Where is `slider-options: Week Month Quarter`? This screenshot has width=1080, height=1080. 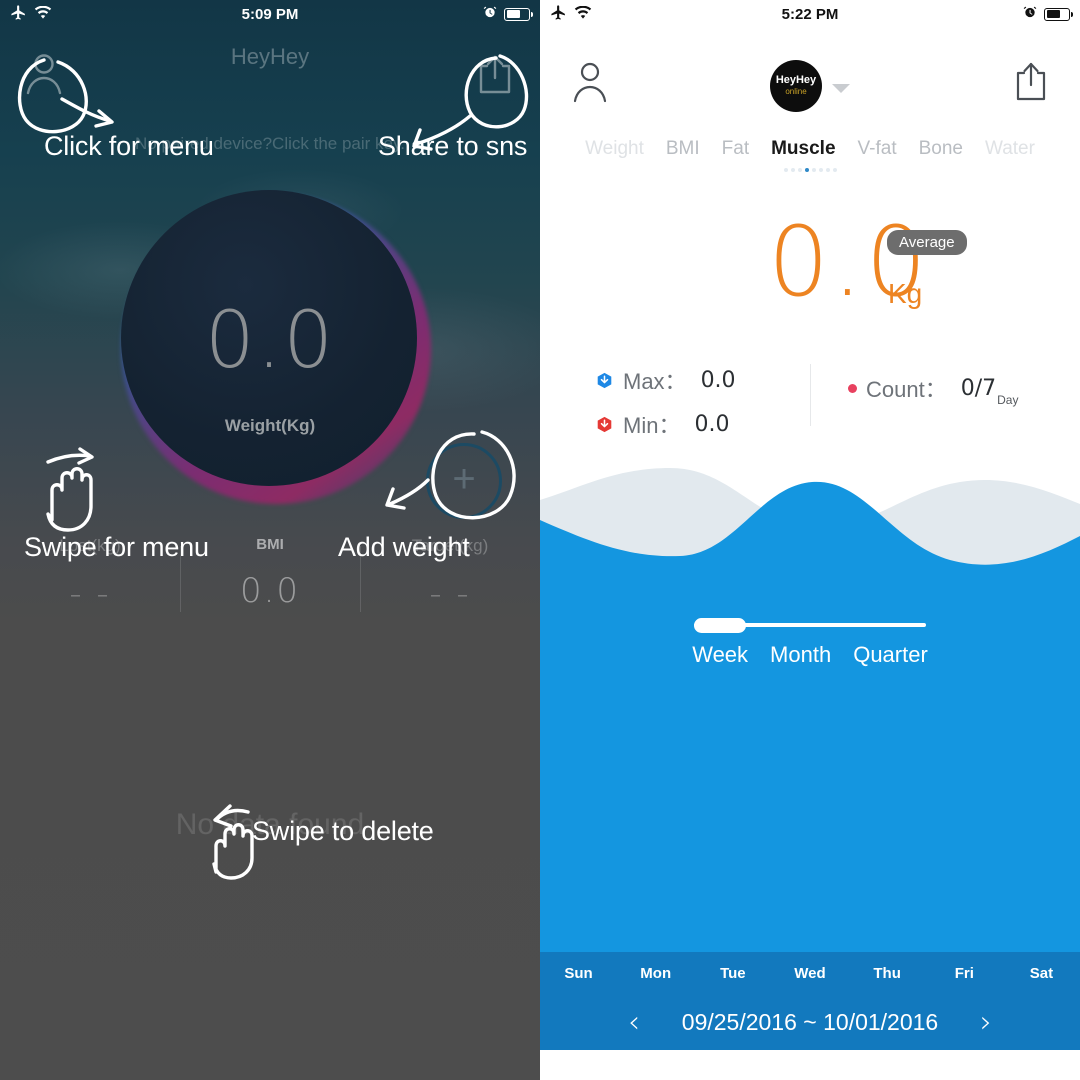 slider-options: Week Month Quarter is located at coordinates (810, 655).